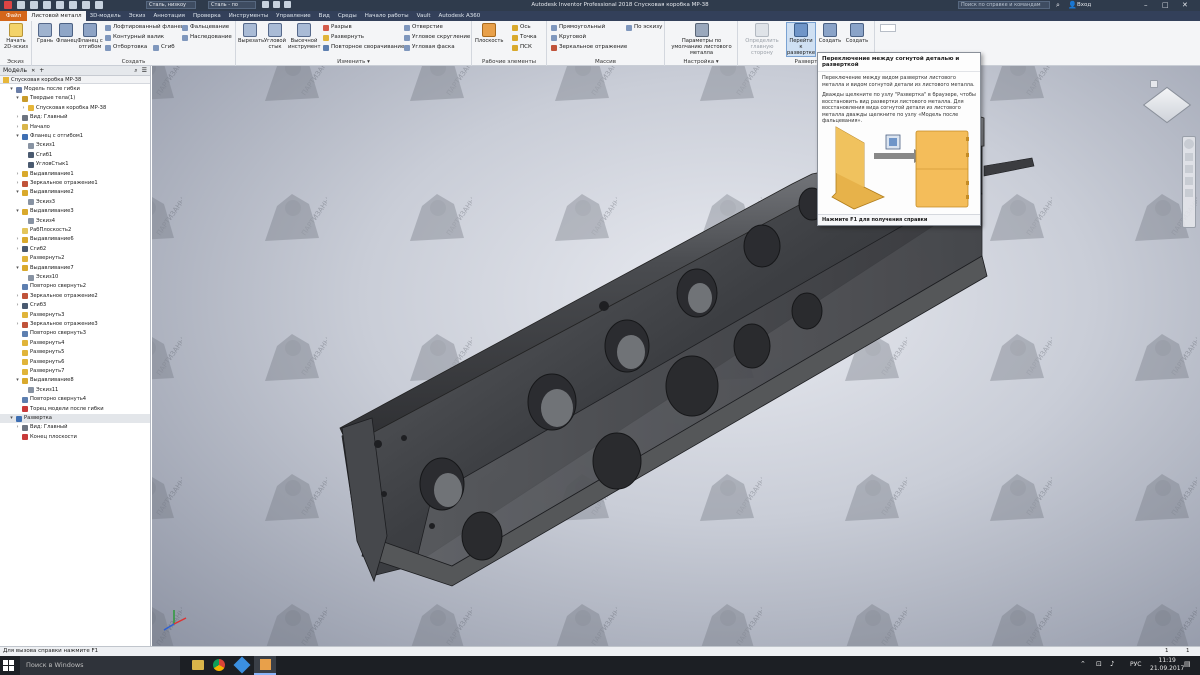 This screenshot has height=675, width=1200. Describe the element at coordinates (1099, 664) in the screenshot. I see `network-icon: ⊡` at that location.